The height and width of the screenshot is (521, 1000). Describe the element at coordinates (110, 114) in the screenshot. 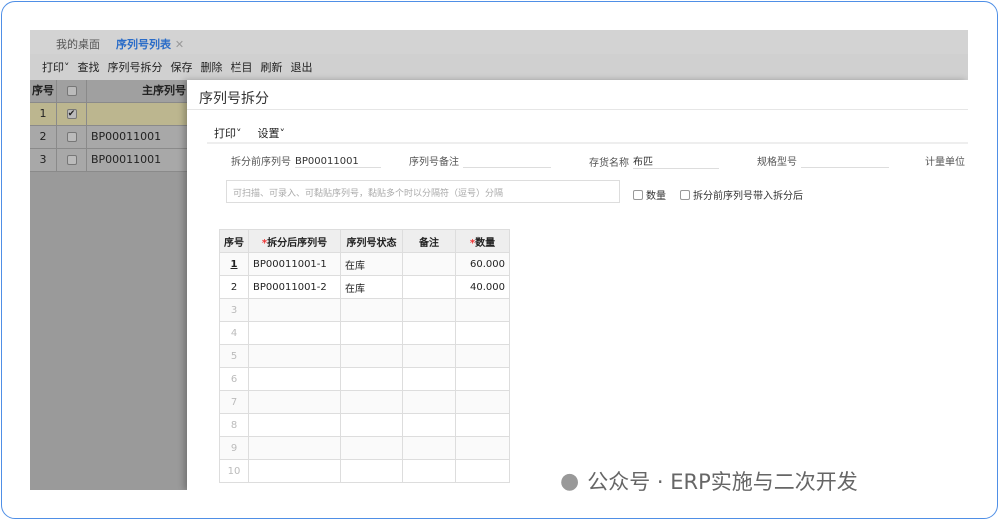

I see `table-row: 1 ✔` at that location.